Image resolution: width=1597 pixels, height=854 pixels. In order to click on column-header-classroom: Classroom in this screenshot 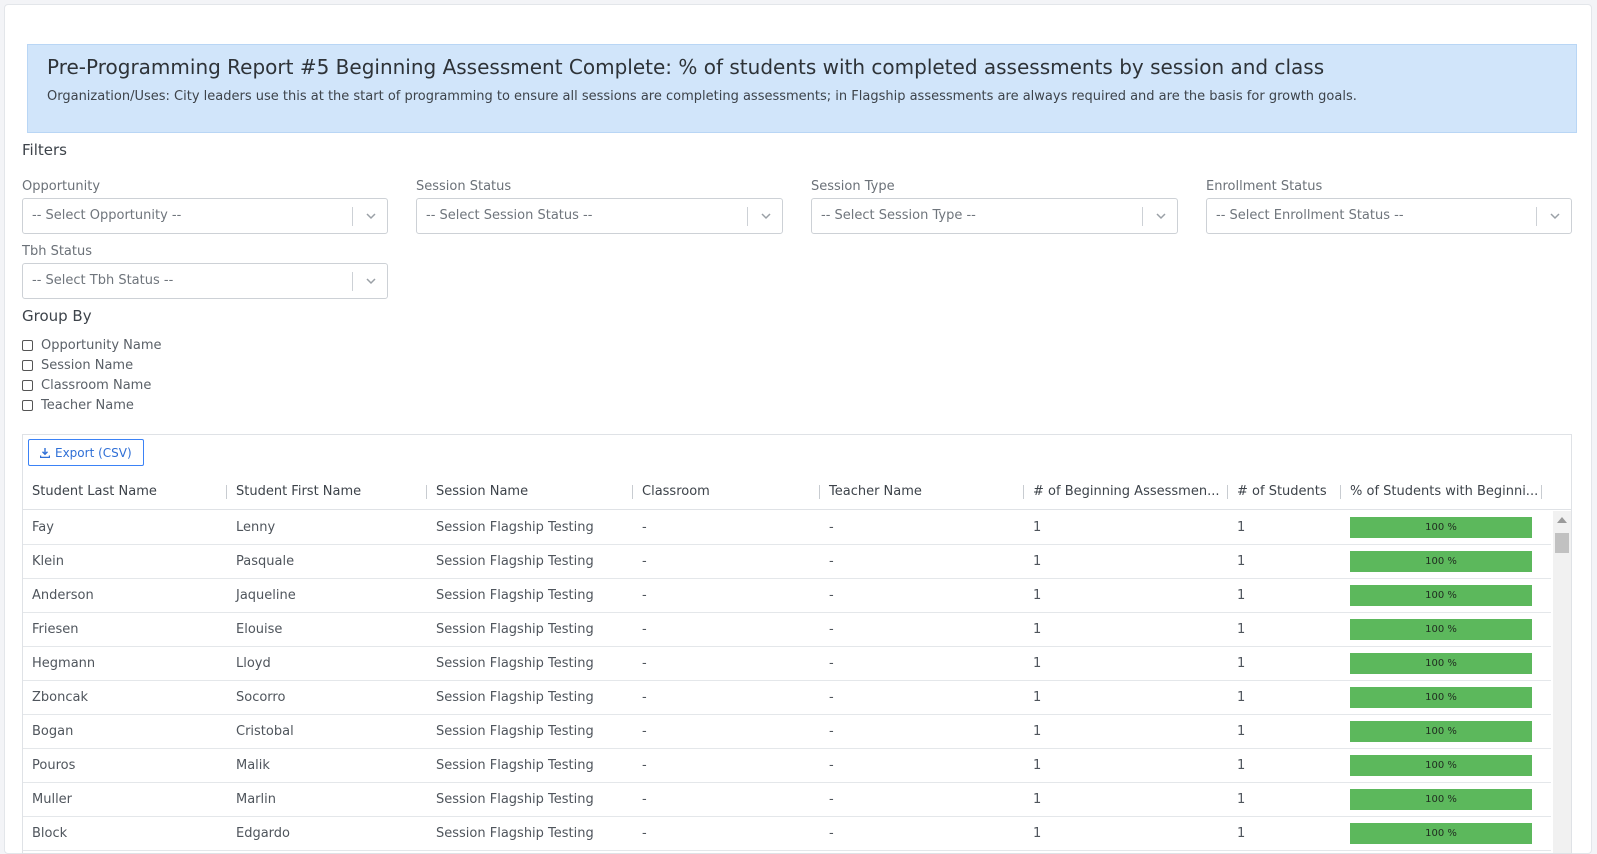, I will do `click(726, 492)`.